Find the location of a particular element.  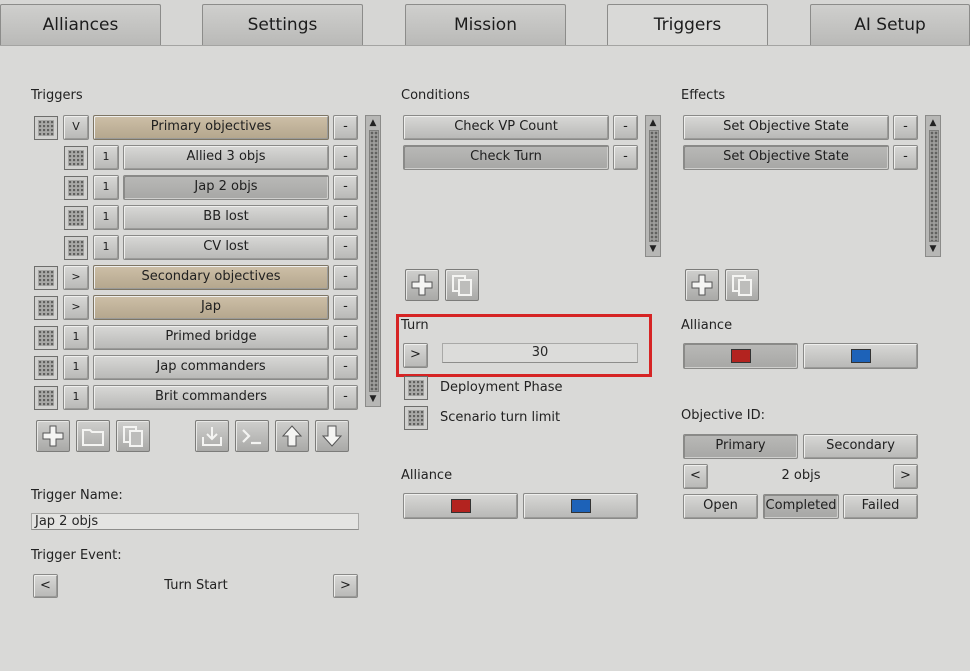

objective-prev-button: < is located at coordinates (695, 476).